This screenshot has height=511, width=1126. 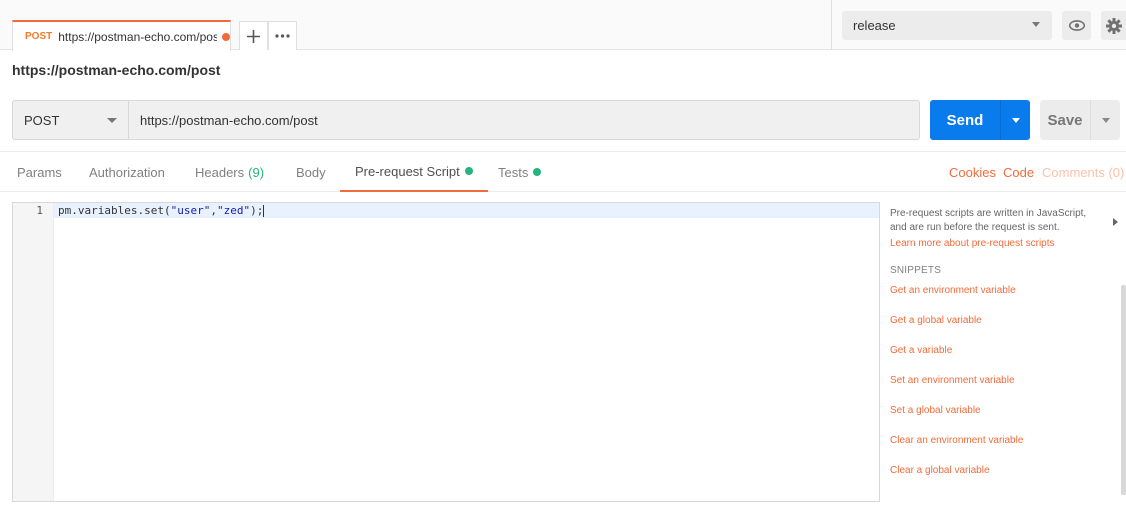 What do you see at coordinates (965, 120) in the screenshot?
I see `send-button: Send` at bounding box center [965, 120].